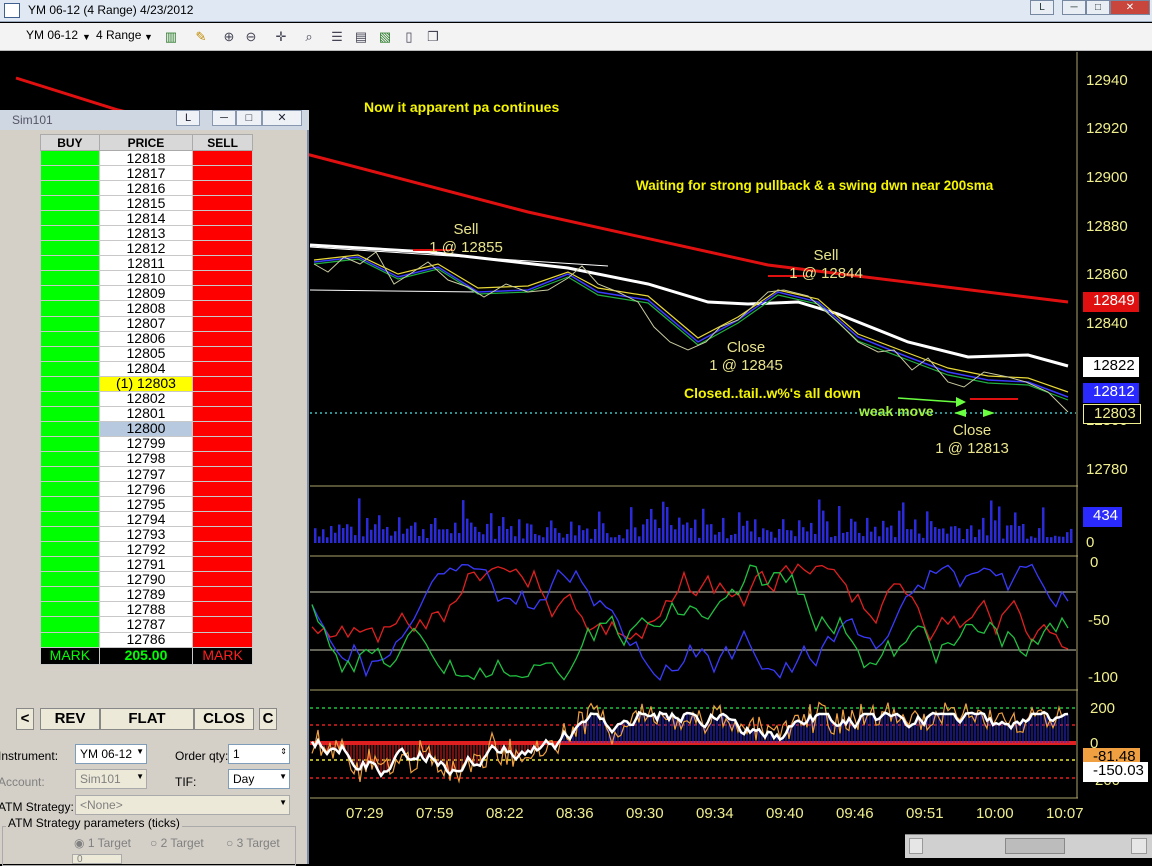 The width and height of the screenshot is (1152, 866). Describe the element at coordinates (146, 489) in the screenshot. I see `price-cell: 12796` at that location.